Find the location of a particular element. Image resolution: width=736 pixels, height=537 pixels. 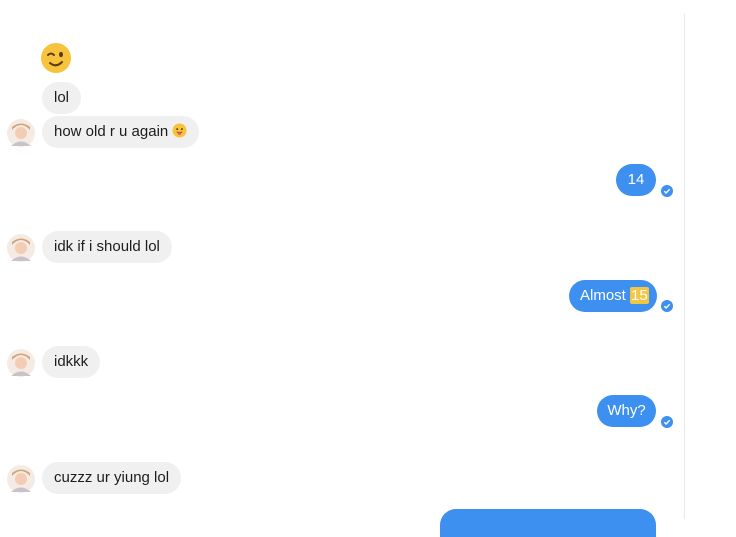

message-text: cuzzz ur yiung lol is located at coordinates (112, 477).